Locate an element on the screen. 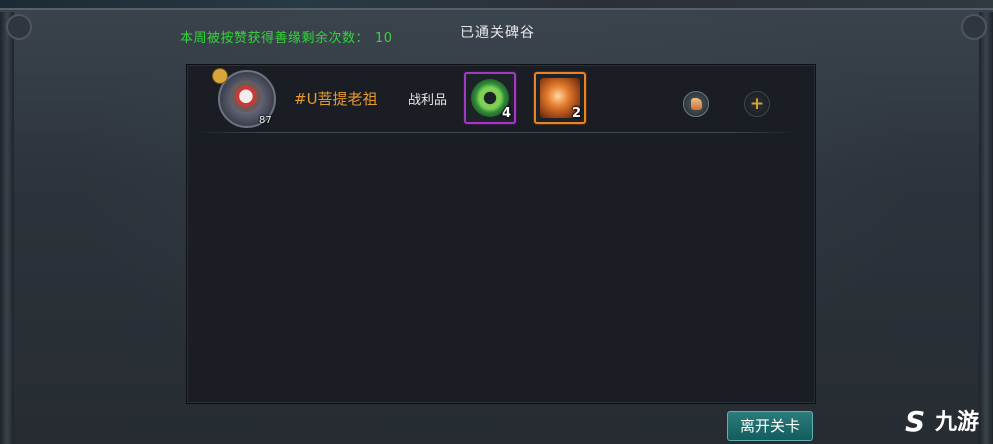  weekly-likes-count: 10 is located at coordinates (384, 38).